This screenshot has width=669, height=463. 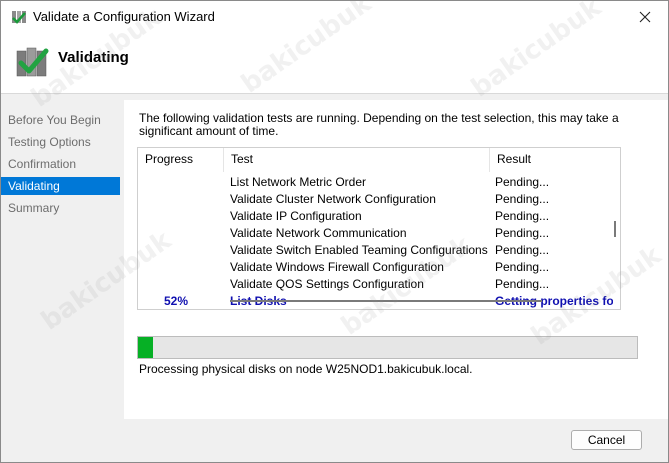 What do you see at coordinates (145, 347) in the screenshot?
I see `progress-bar-fill` at bounding box center [145, 347].